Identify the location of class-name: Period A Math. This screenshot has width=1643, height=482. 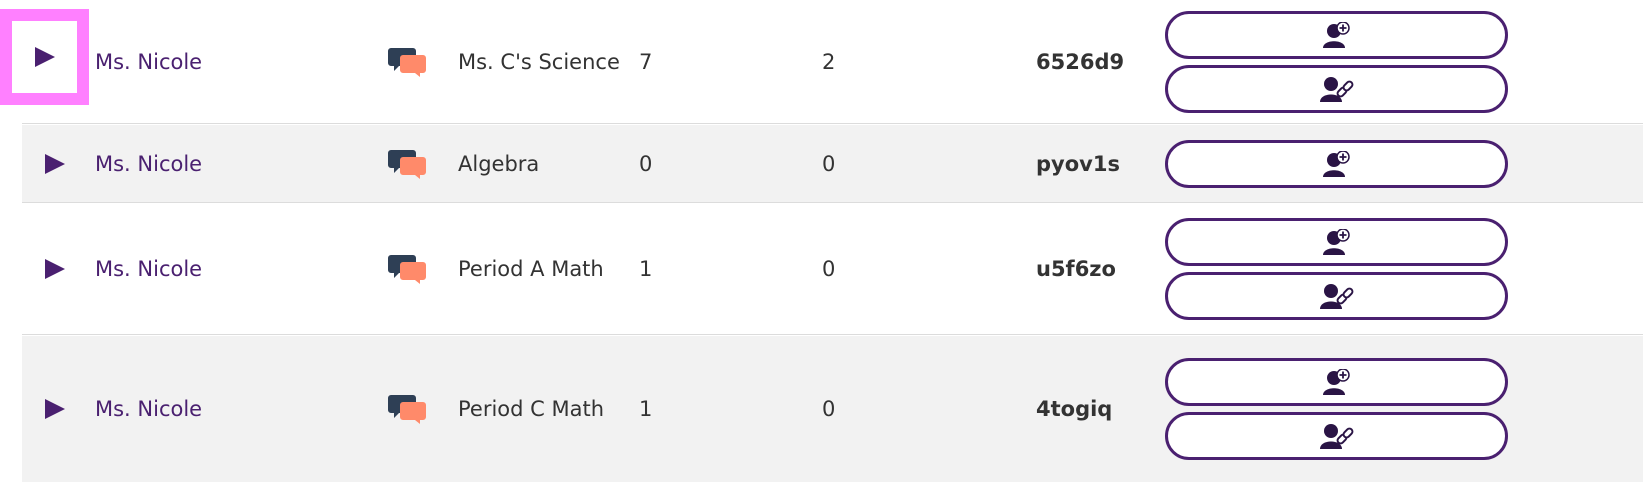
(543, 269).